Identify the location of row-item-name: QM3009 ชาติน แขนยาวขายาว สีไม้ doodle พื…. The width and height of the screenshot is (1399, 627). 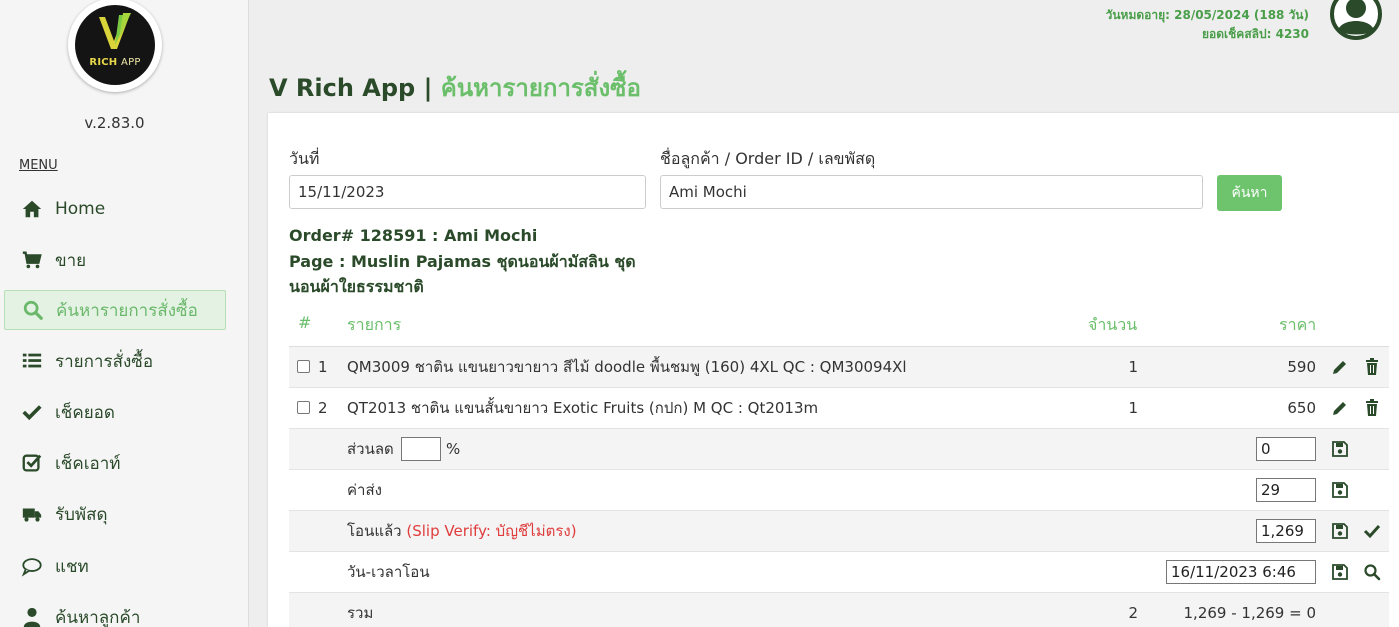
(627, 367).